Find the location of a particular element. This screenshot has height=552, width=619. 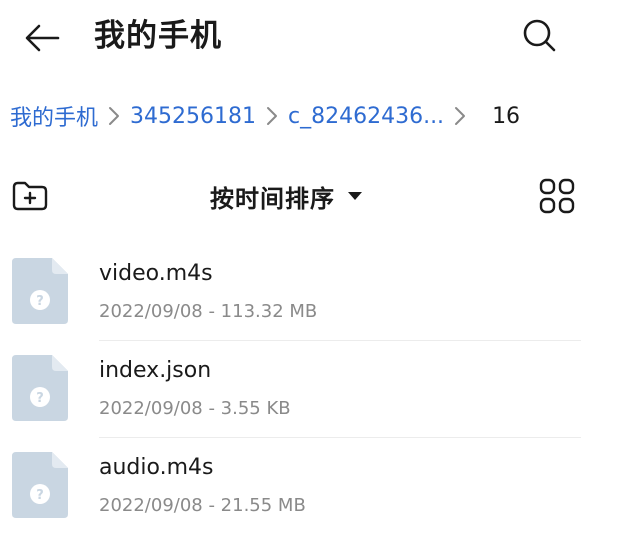

toolbar: 按时间排序 is located at coordinates (309, 196).